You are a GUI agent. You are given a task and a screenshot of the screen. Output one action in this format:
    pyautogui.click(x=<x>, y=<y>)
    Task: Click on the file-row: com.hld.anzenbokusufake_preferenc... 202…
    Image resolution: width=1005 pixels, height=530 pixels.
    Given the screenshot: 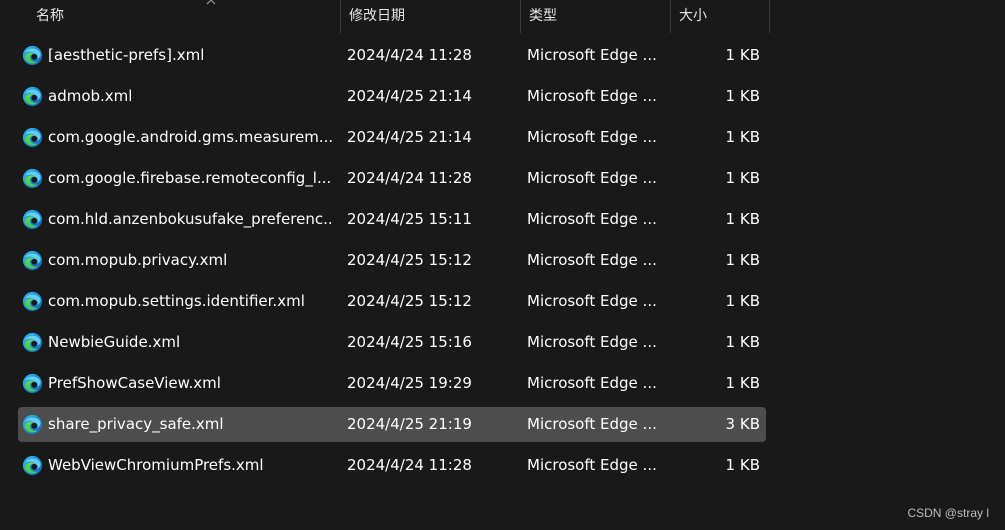 What is the action you would take?
    pyautogui.click(x=392, y=219)
    